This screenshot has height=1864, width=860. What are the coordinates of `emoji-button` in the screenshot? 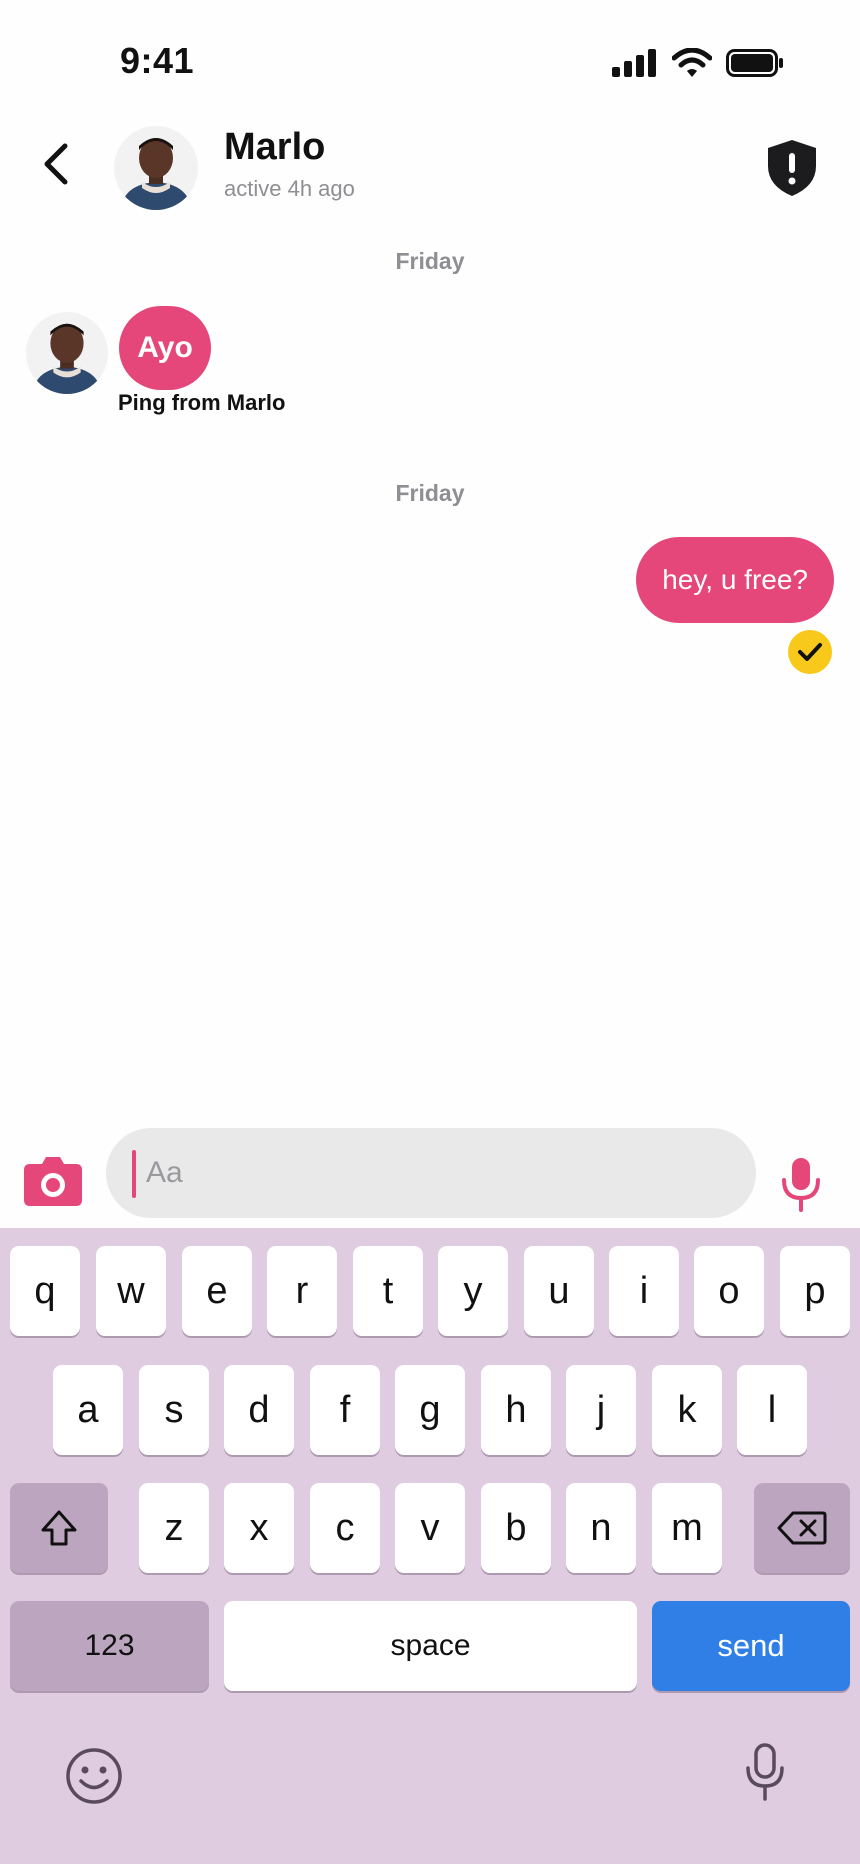 It's located at (94, 1776).